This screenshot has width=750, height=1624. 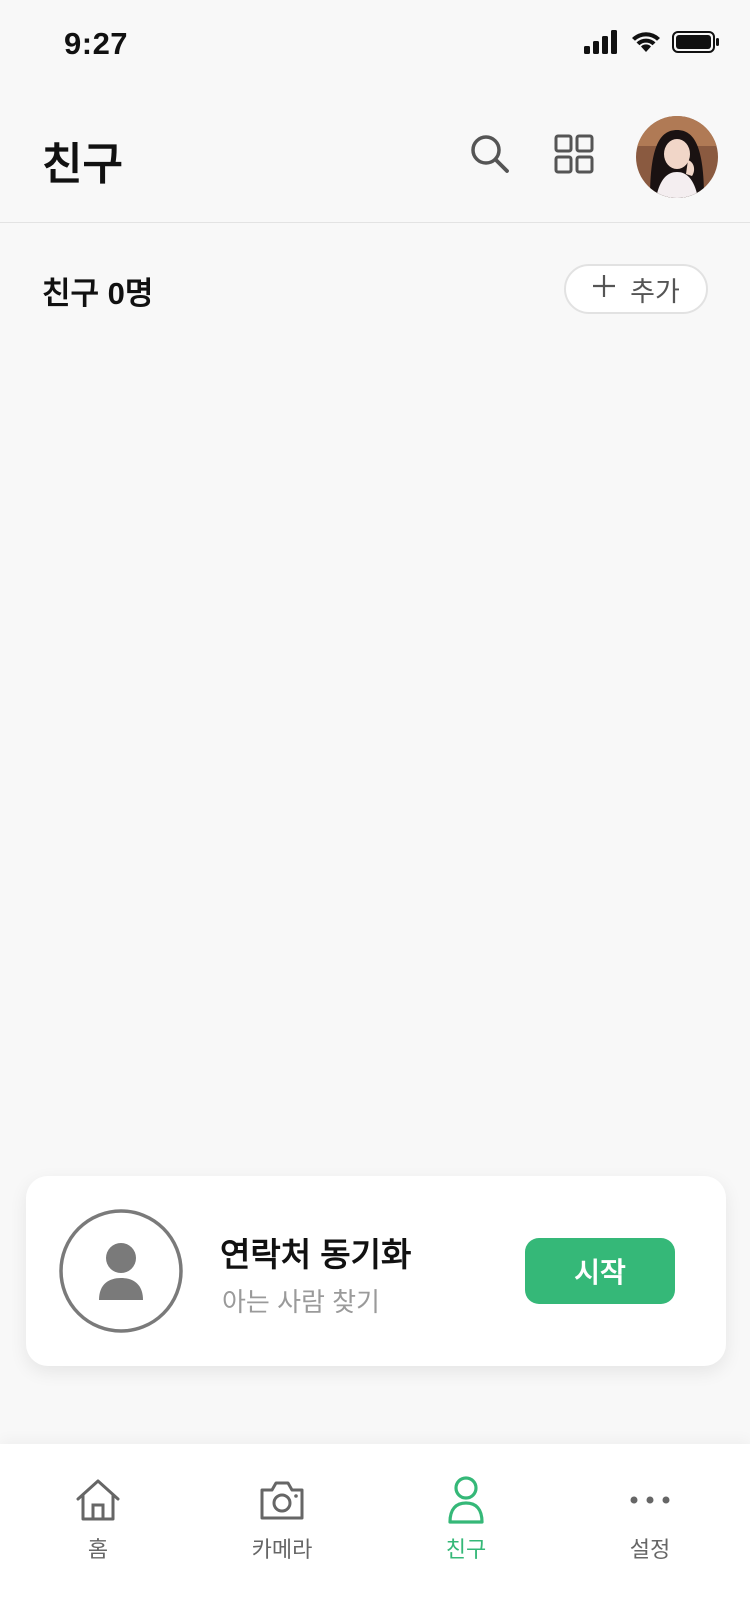 I want to click on search-icon, so click(x=490, y=156).